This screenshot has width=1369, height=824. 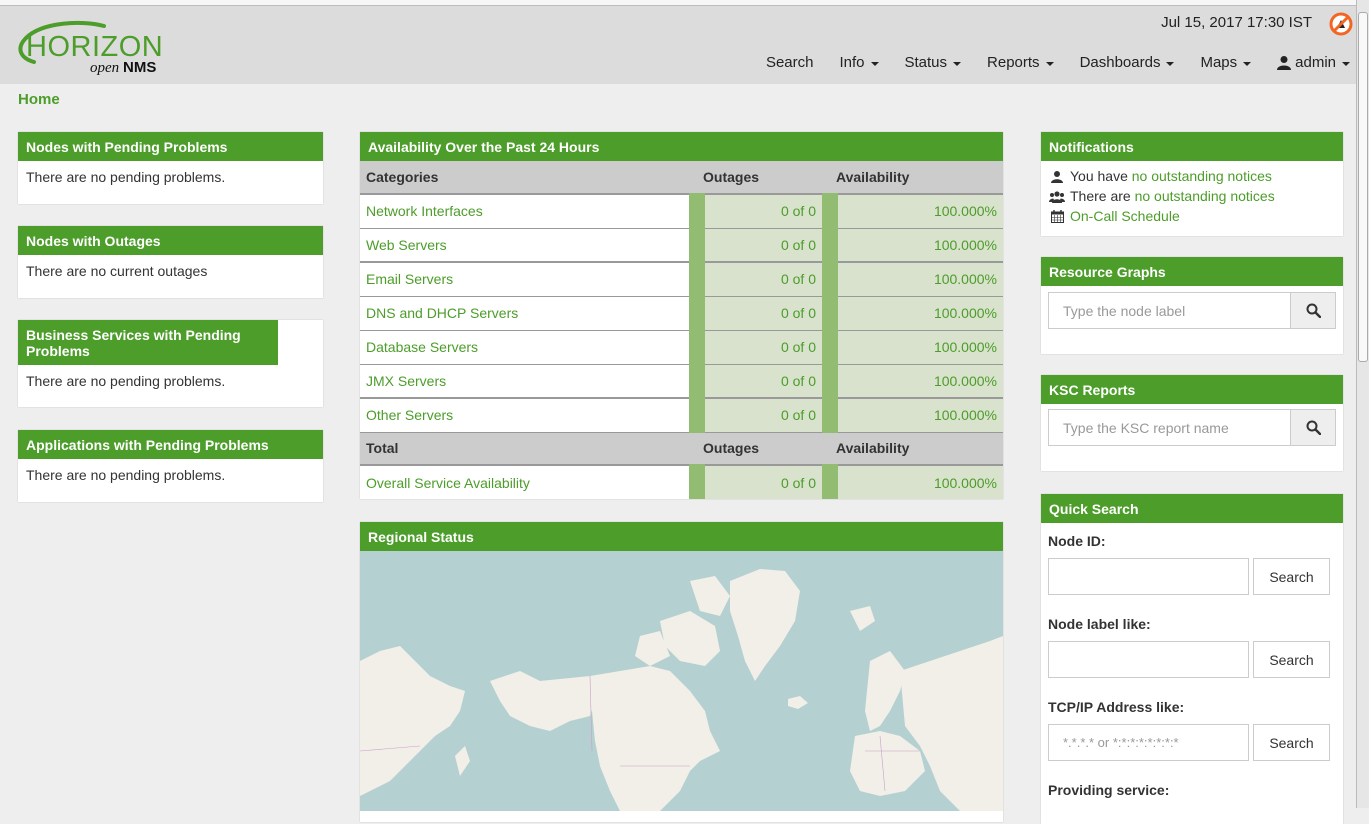 I want to click on server-datetime: Jul 15, 2017 17:30 IST, so click(x=1236, y=22).